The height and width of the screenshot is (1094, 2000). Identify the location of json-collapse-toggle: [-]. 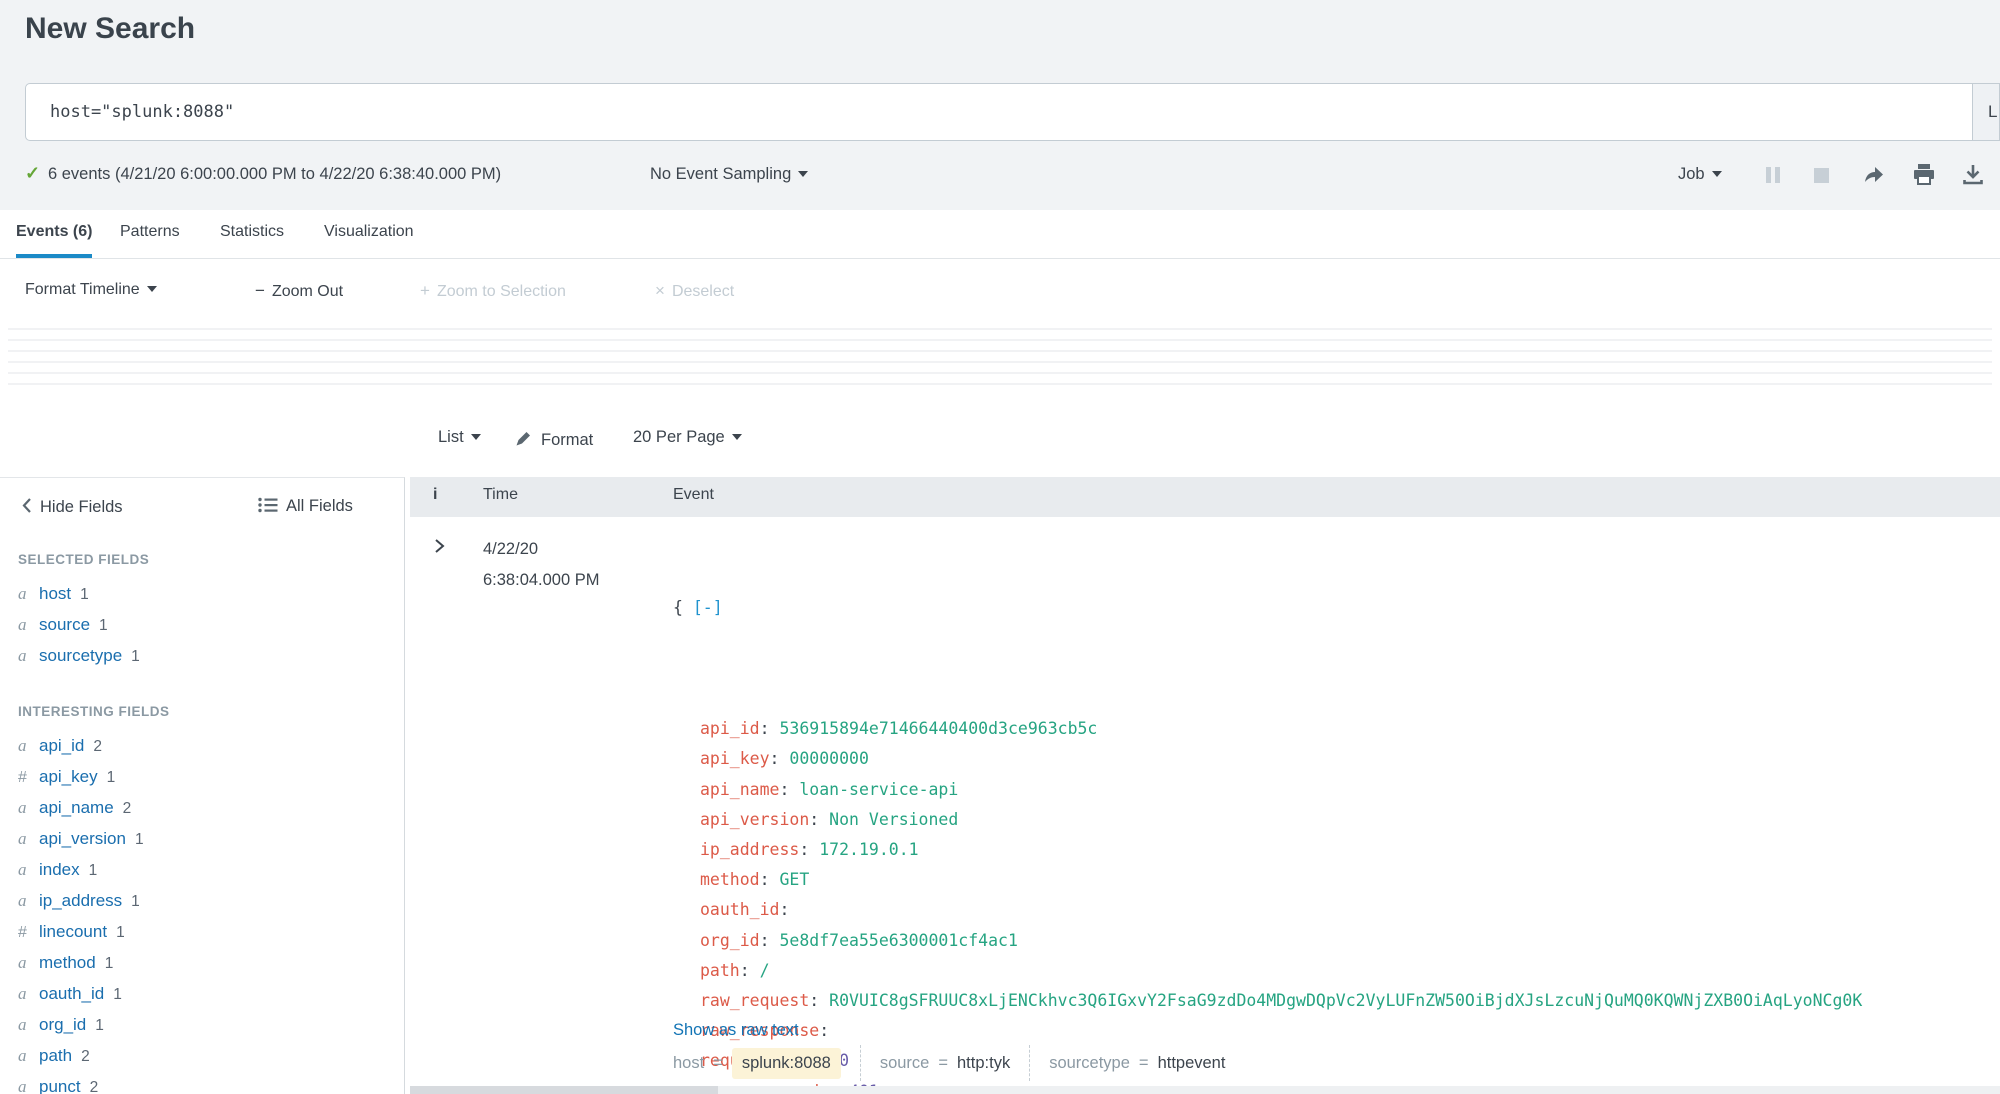
(708, 607).